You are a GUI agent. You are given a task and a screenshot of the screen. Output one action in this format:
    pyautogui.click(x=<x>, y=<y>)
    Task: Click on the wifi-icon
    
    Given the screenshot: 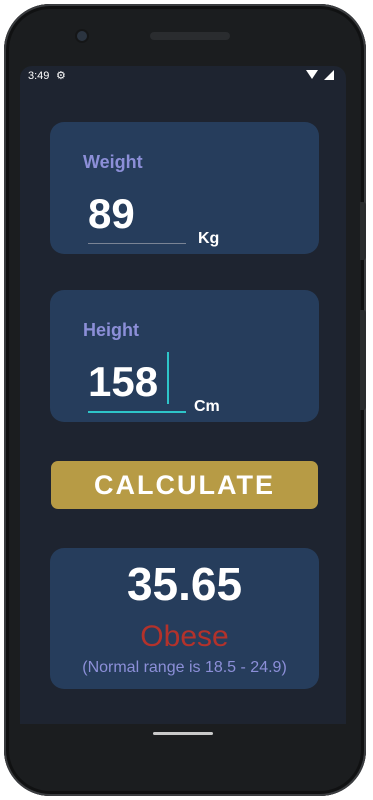 What is the action you would take?
    pyautogui.click(x=312, y=74)
    